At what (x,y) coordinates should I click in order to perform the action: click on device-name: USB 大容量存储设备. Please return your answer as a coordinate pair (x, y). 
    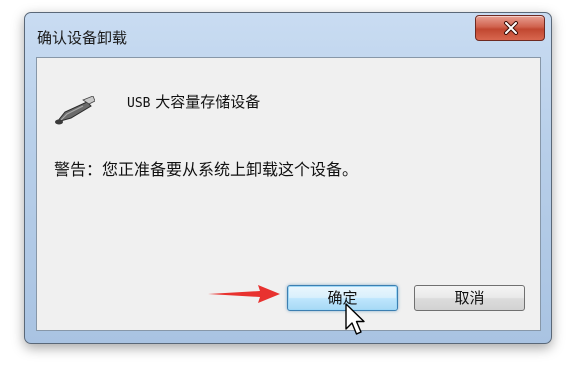
    Looking at the image, I should click on (193, 101).